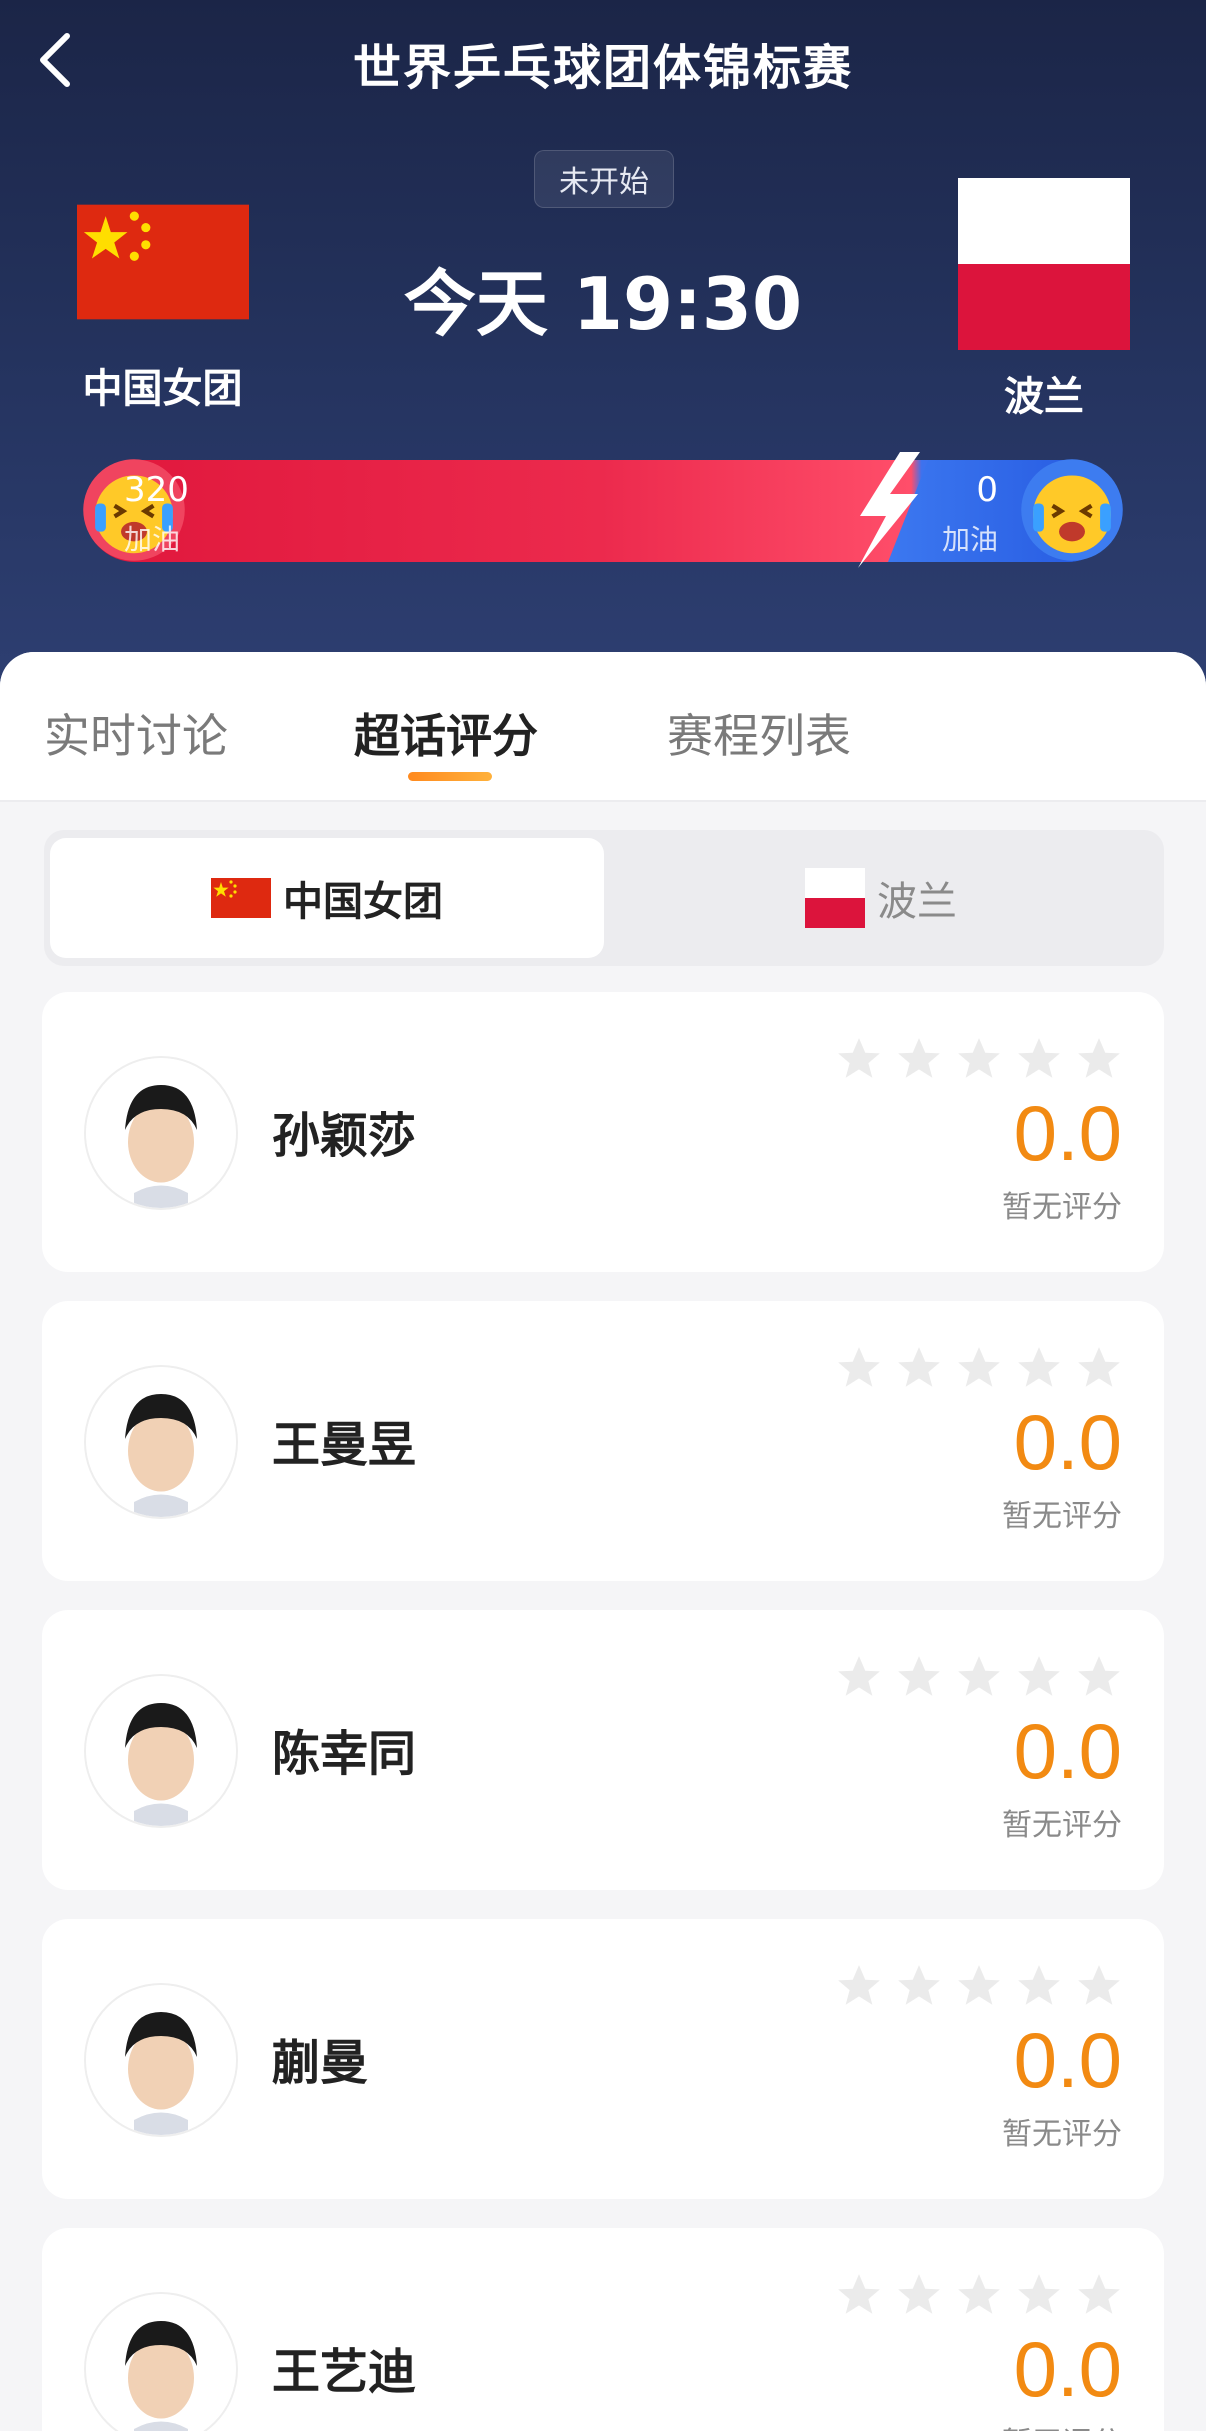  What do you see at coordinates (603, 2059) in the screenshot?
I see `player-card: 蒯曼 0.0 暂无评分` at bounding box center [603, 2059].